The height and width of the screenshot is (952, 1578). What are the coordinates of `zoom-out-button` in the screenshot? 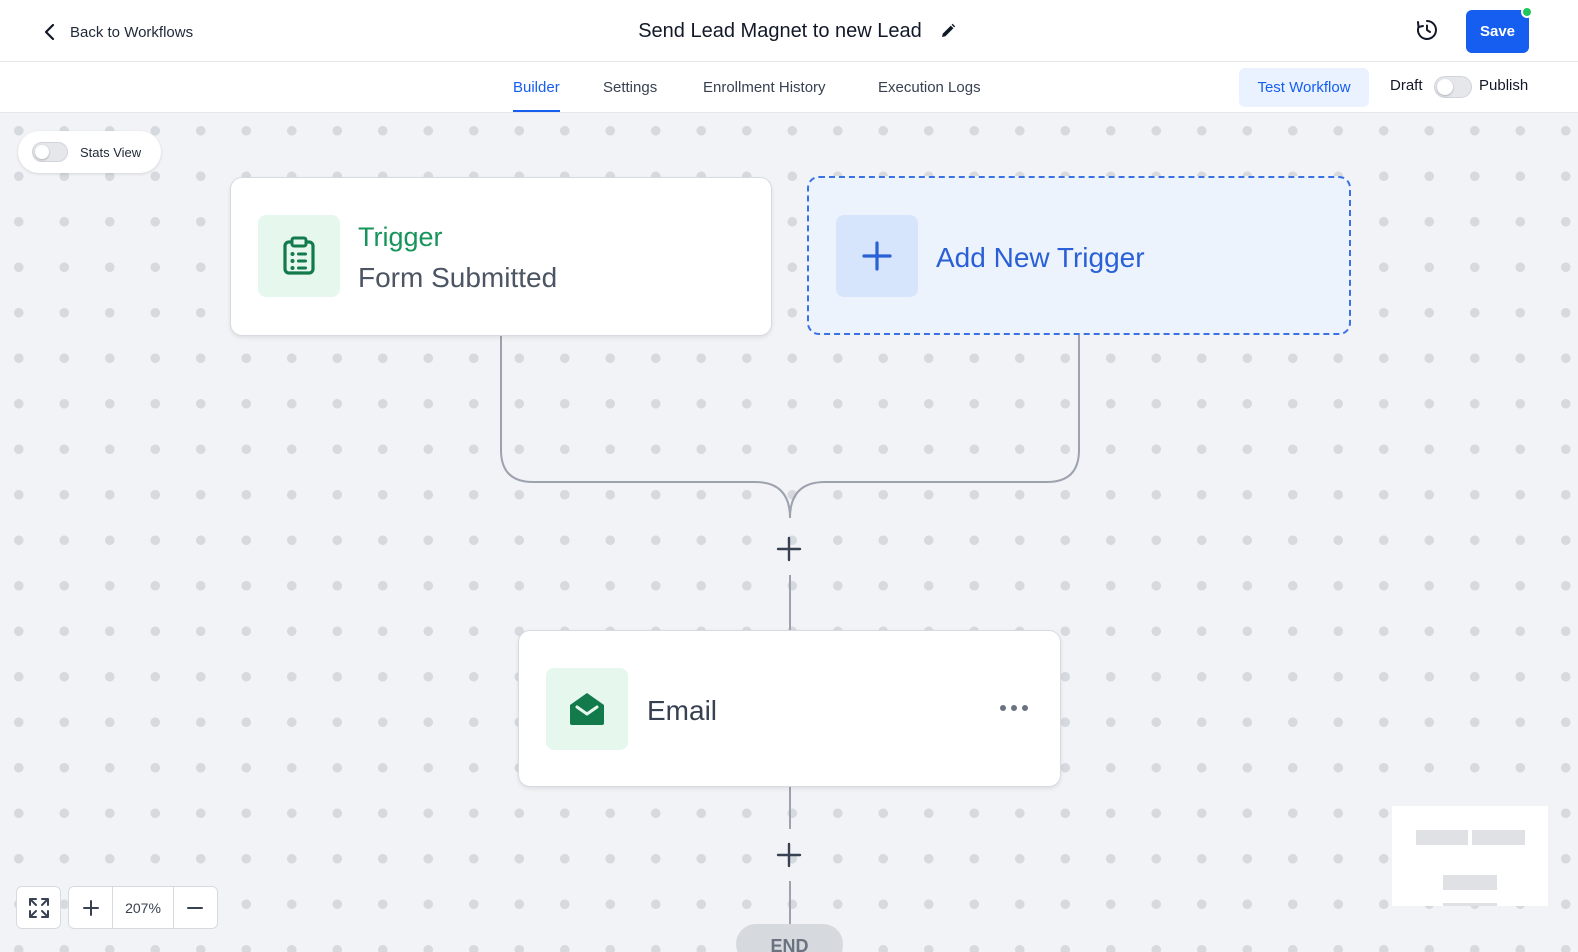 It's located at (195, 907).